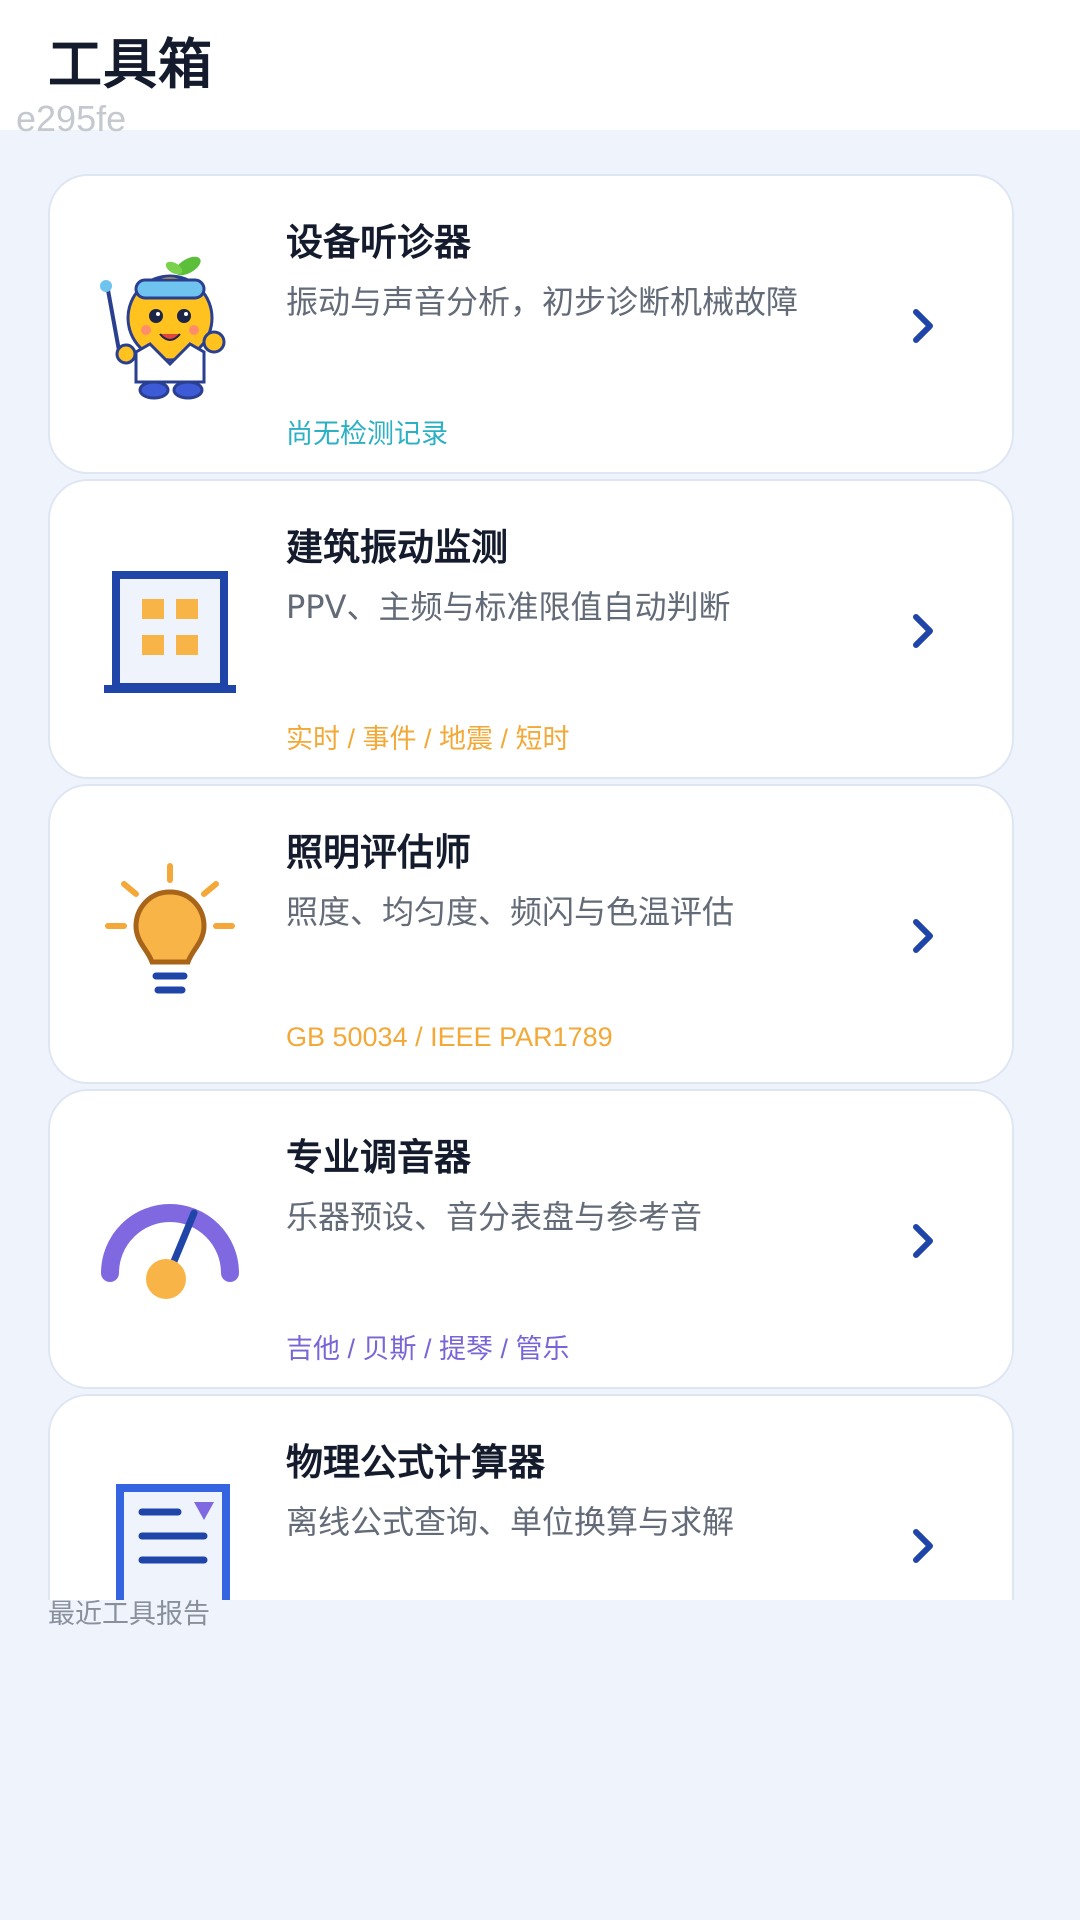 This screenshot has height=1920, width=1080. I want to click on card-description: PPV、主频与标准限值自动判断, so click(508, 607).